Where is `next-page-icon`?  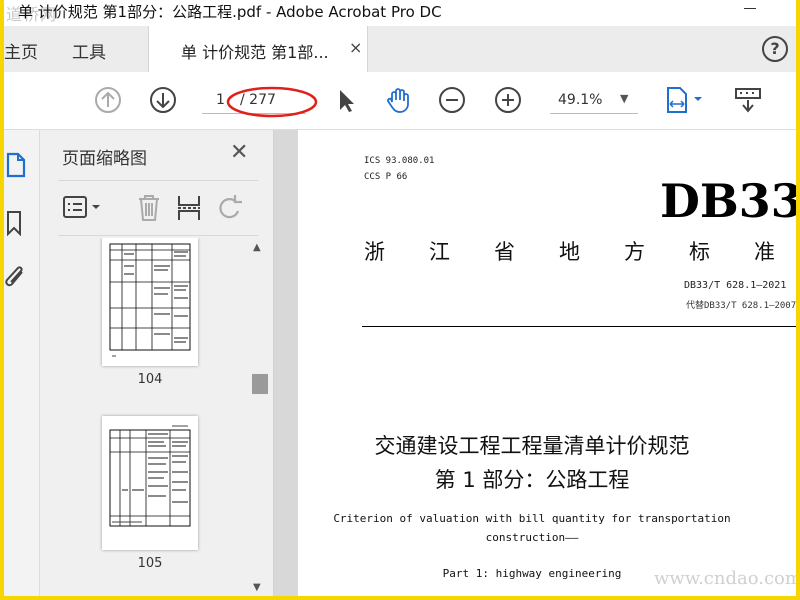 next-page-icon is located at coordinates (163, 100).